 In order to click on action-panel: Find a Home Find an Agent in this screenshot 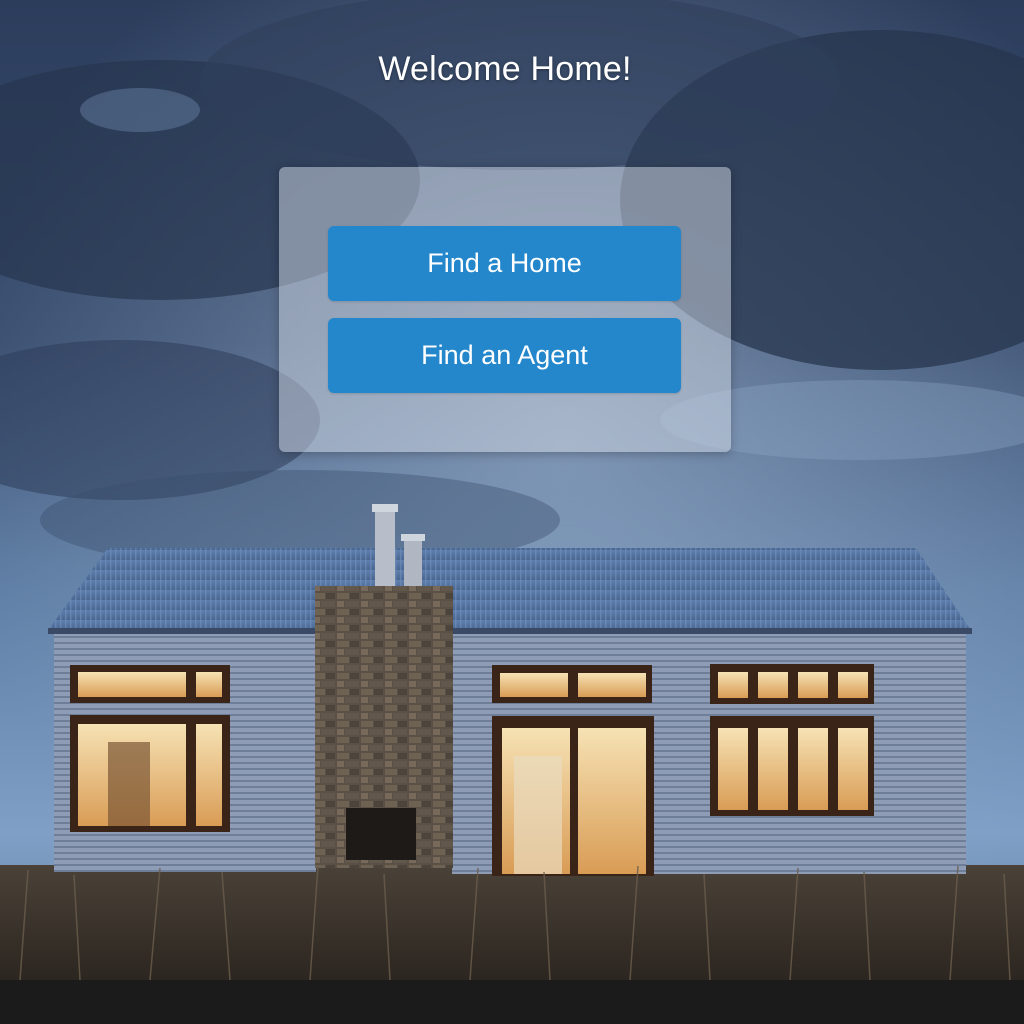, I will do `click(505, 309)`.